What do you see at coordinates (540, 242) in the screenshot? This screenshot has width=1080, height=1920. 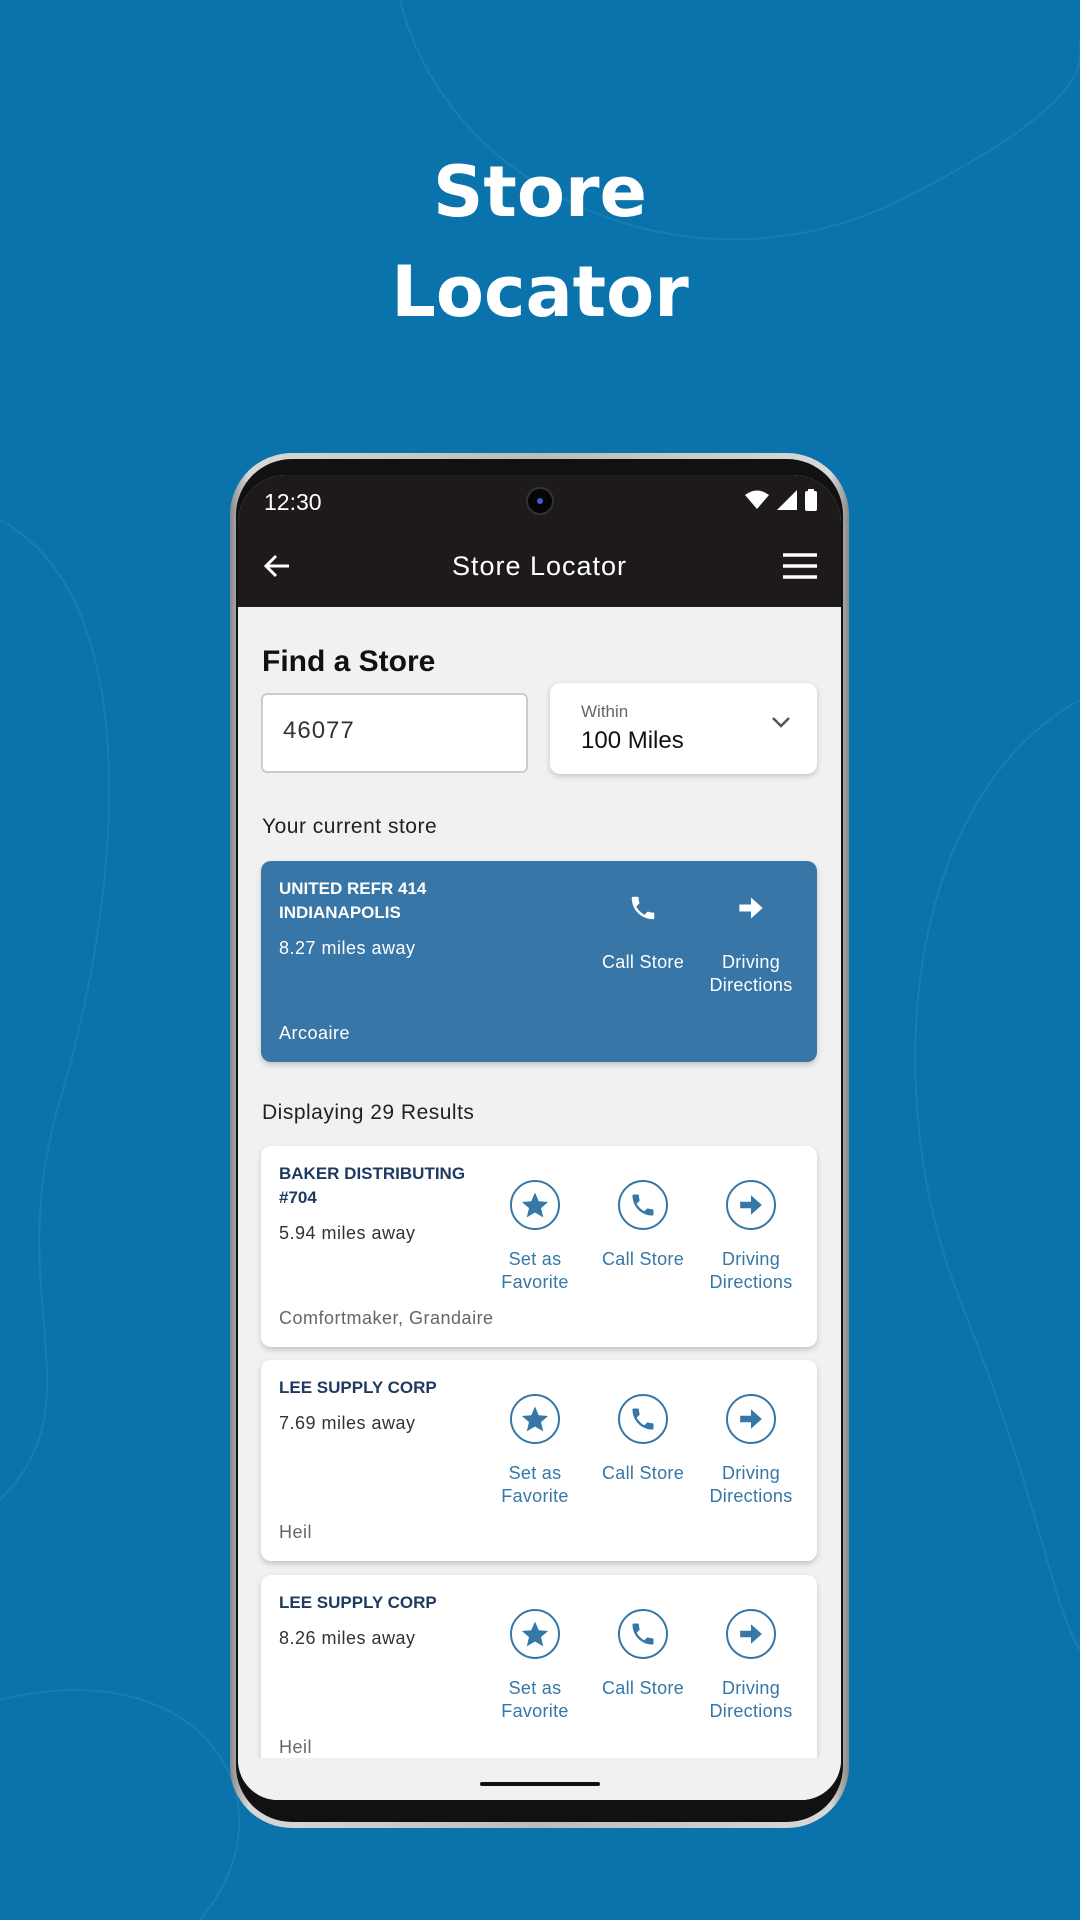 I see `promo-headline: Store Locator` at bounding box center [540, 242].